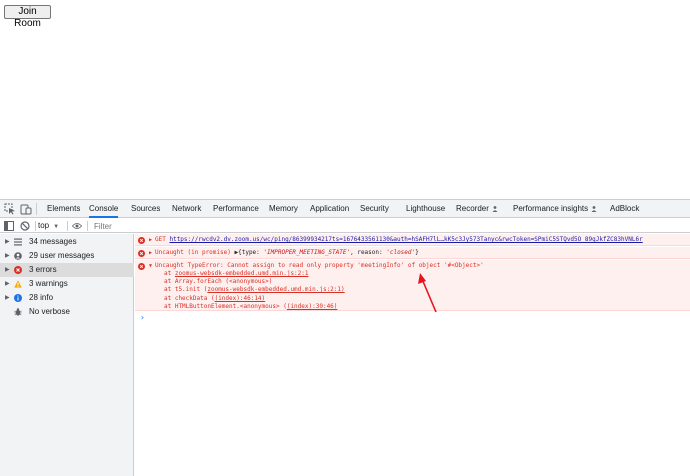 The image size is (690, 476). I want to click on sidebar-item-label: 34 messages, so click(53, 241).